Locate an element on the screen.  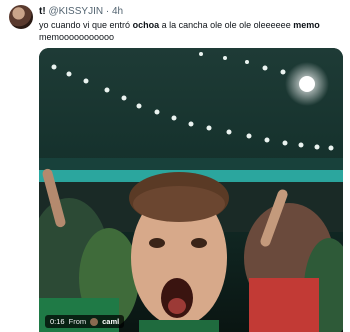
video-duration: 0:16 is located at coordinates (57, 321).